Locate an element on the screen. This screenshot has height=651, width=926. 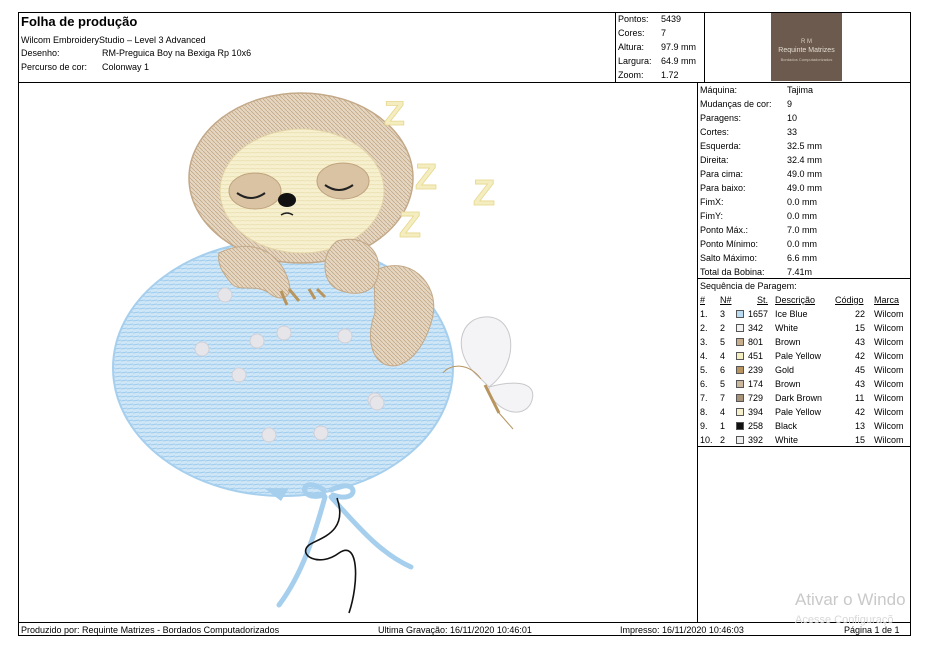
seq-code: 43 is located at coordinates (860, 384).